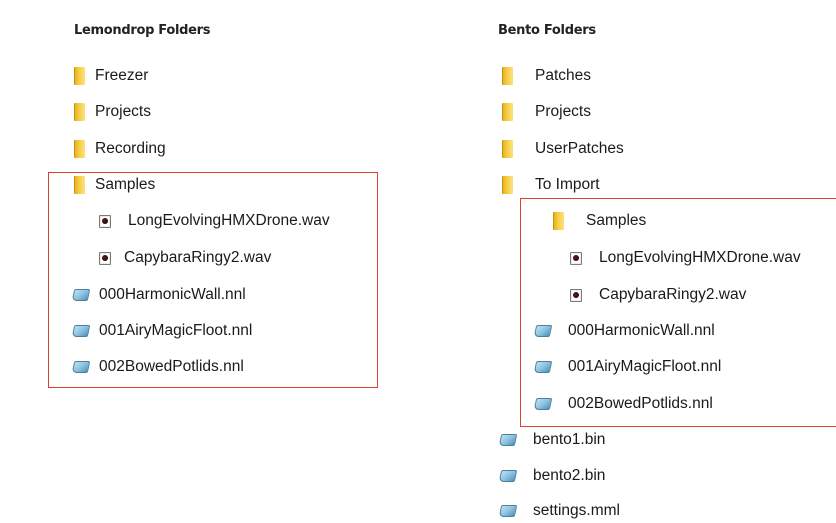 The width and height of the screenshot is (836, 523). What do you see at coordinates (547, 30) in the screenshot?
I see `bento-heading: Bento Folders` at bounding box center [547, 30].